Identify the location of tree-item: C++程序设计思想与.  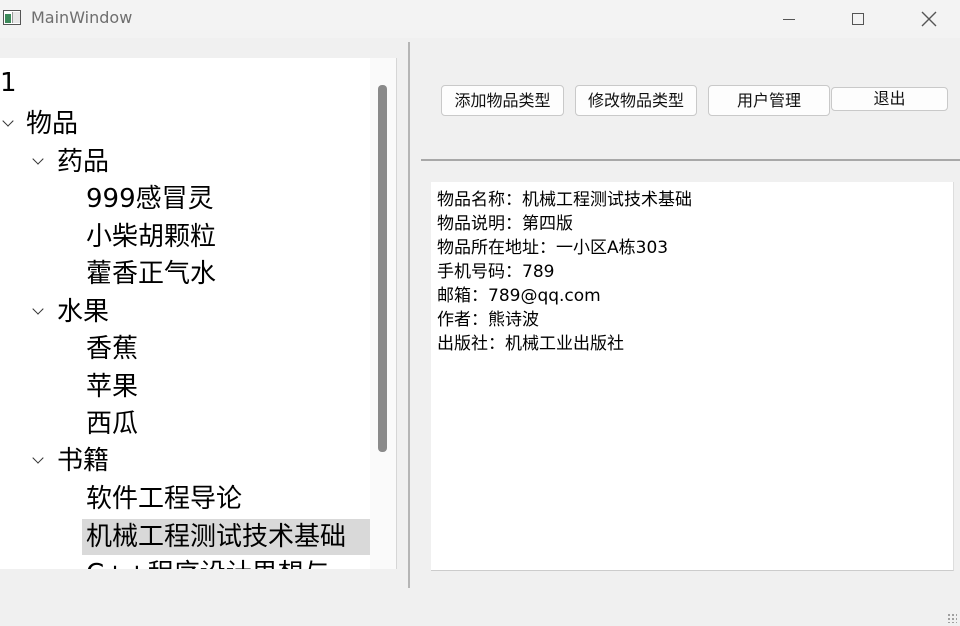
(208, 562).